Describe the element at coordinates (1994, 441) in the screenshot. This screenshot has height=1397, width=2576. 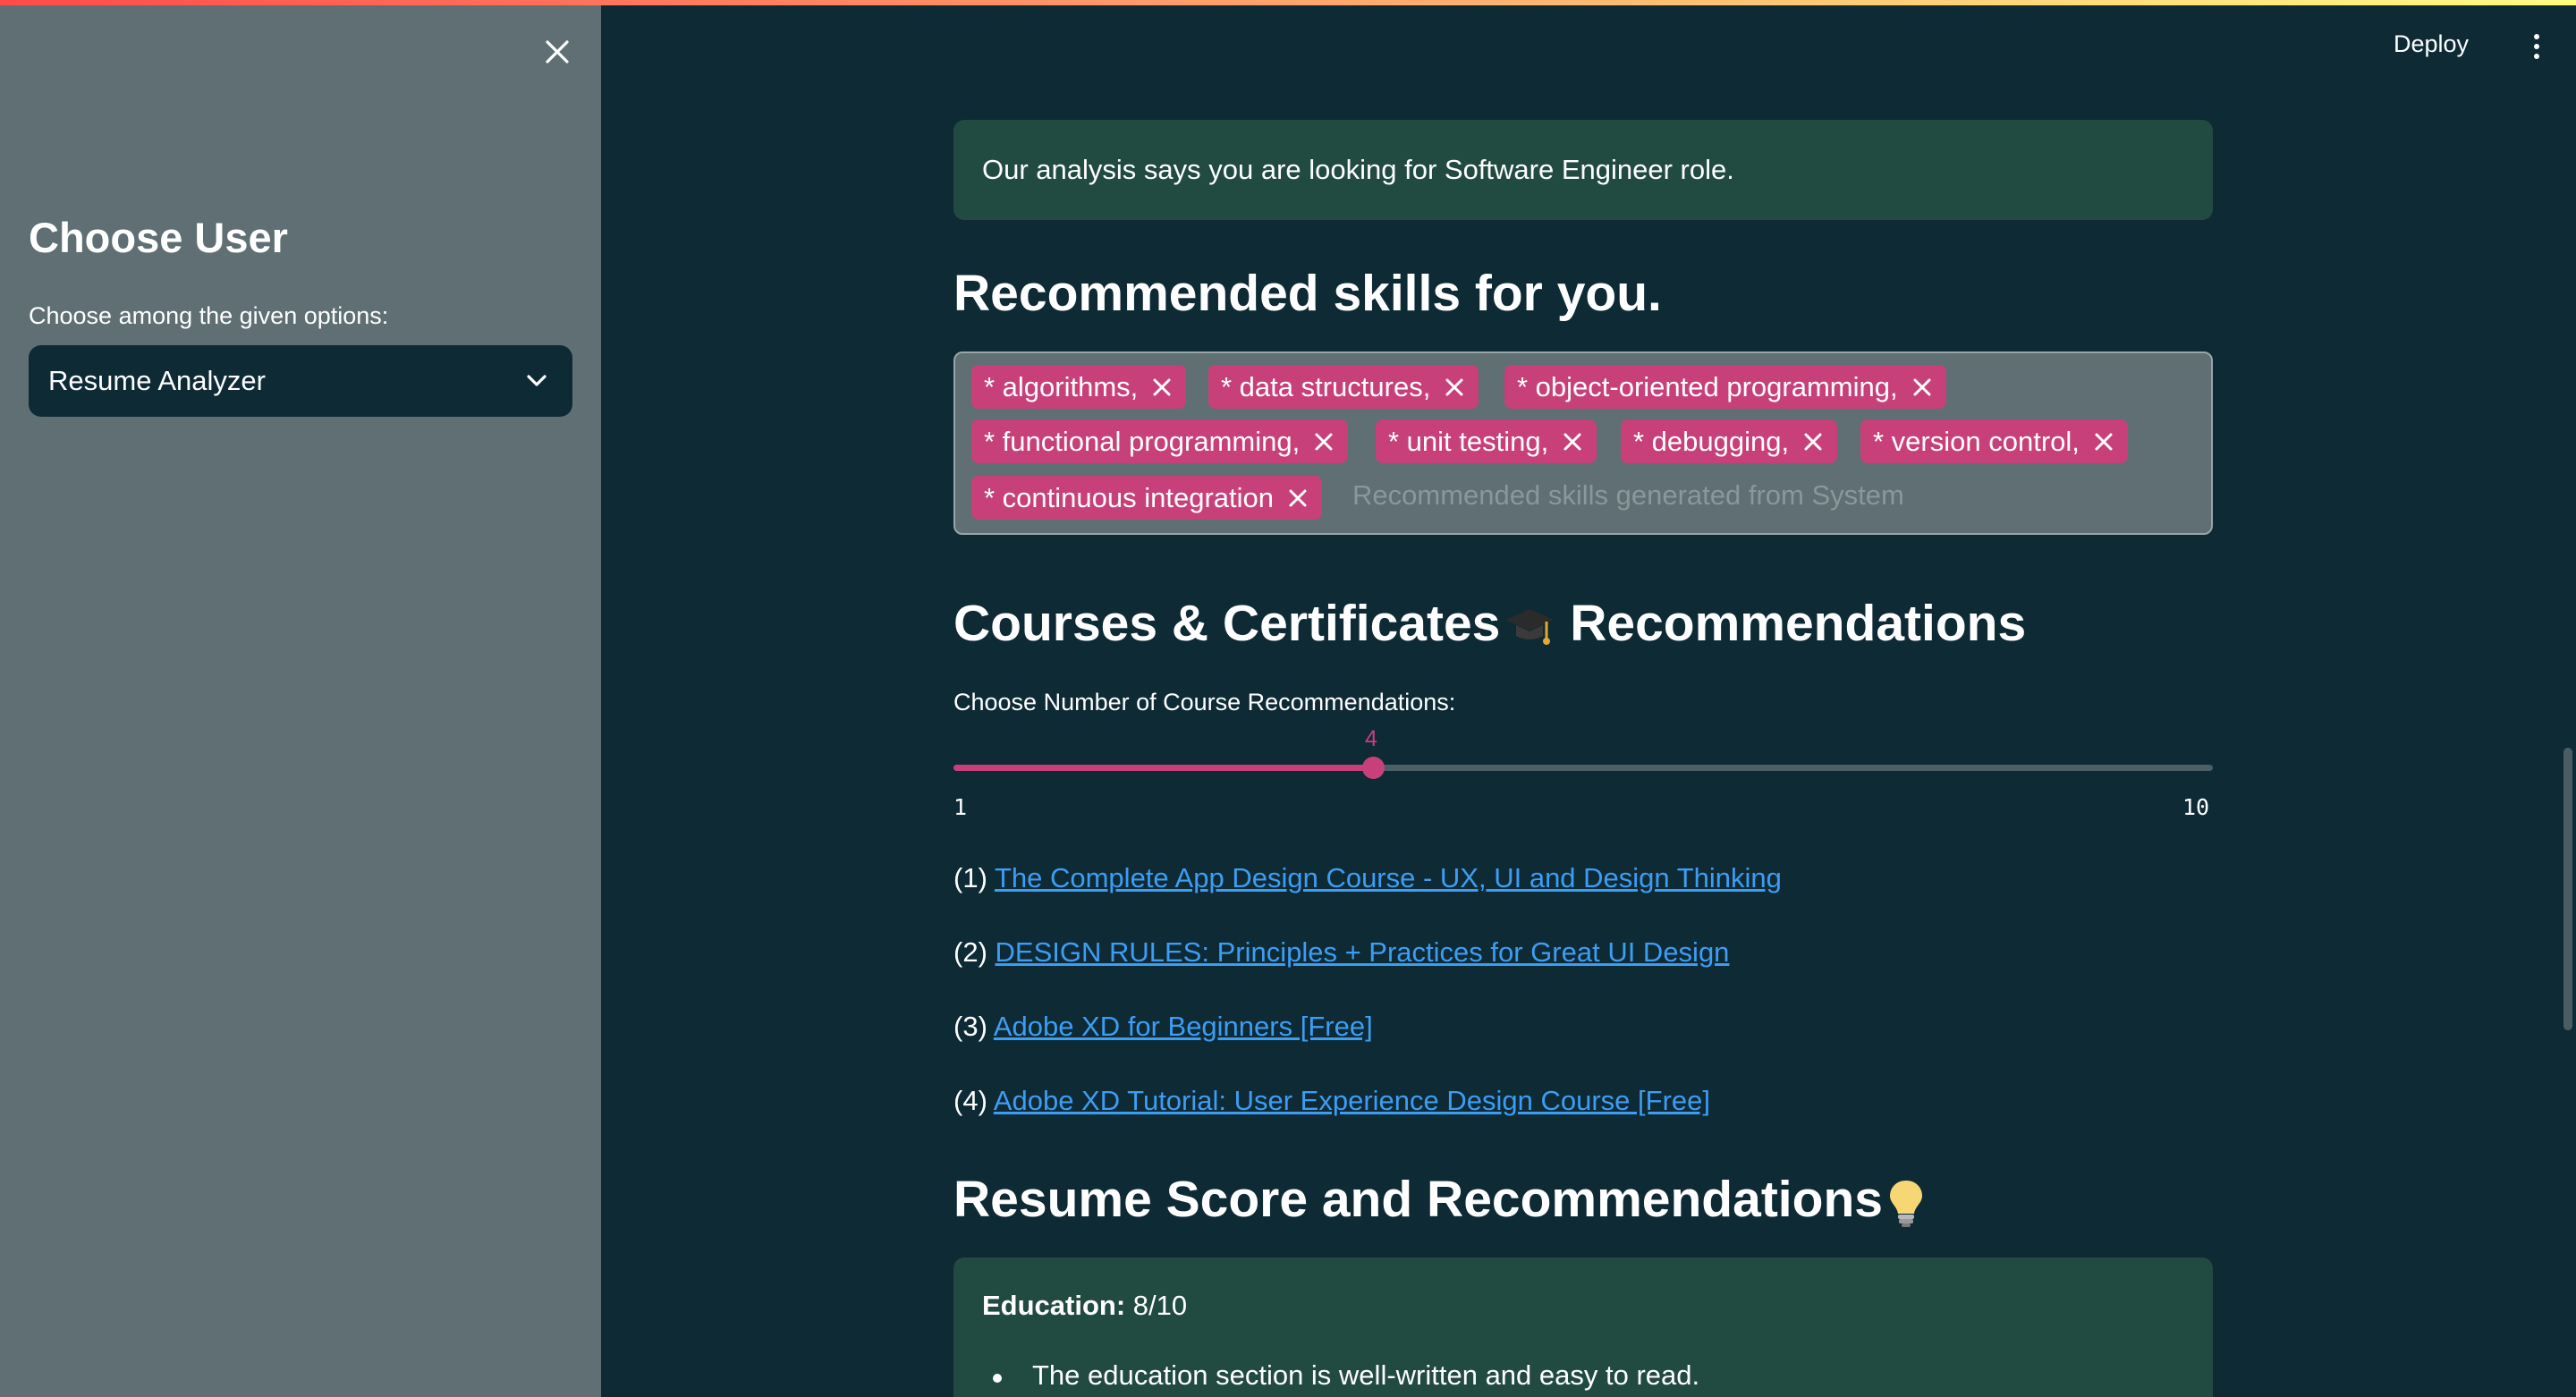
I see `skill-tag: * version control,` at that location.